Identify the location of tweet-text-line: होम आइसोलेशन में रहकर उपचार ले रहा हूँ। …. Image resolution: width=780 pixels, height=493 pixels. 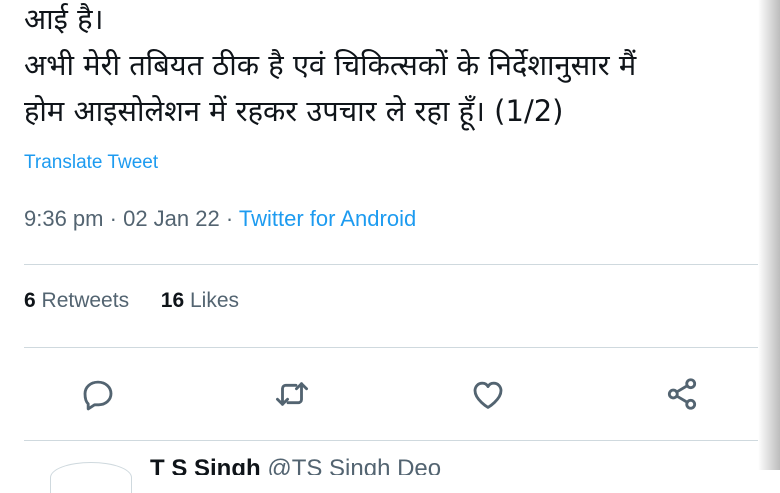
(294, 111).